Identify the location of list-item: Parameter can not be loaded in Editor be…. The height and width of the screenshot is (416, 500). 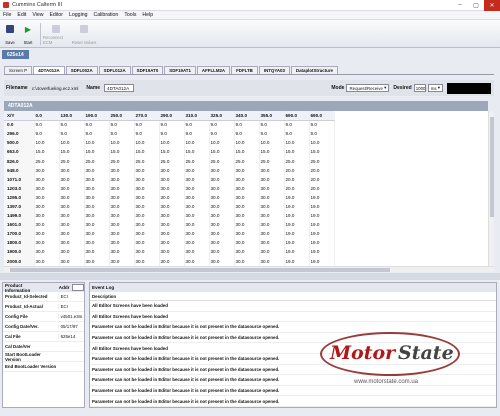
(293, 401).